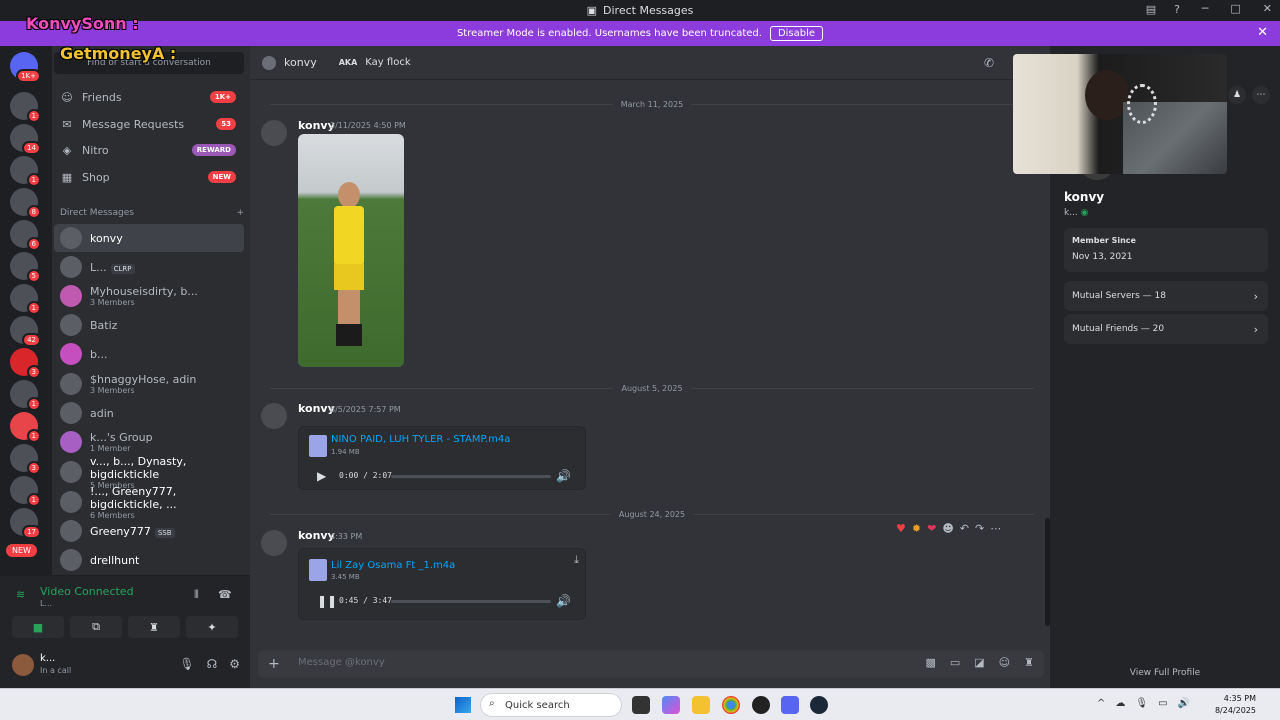 Image resolution: width=1280 pixels, height=720 pixels. What do you see at coordinates (979, 662) in the screenshot?
I see `sticker-icon: ◪` at bounding box center [979, 662].